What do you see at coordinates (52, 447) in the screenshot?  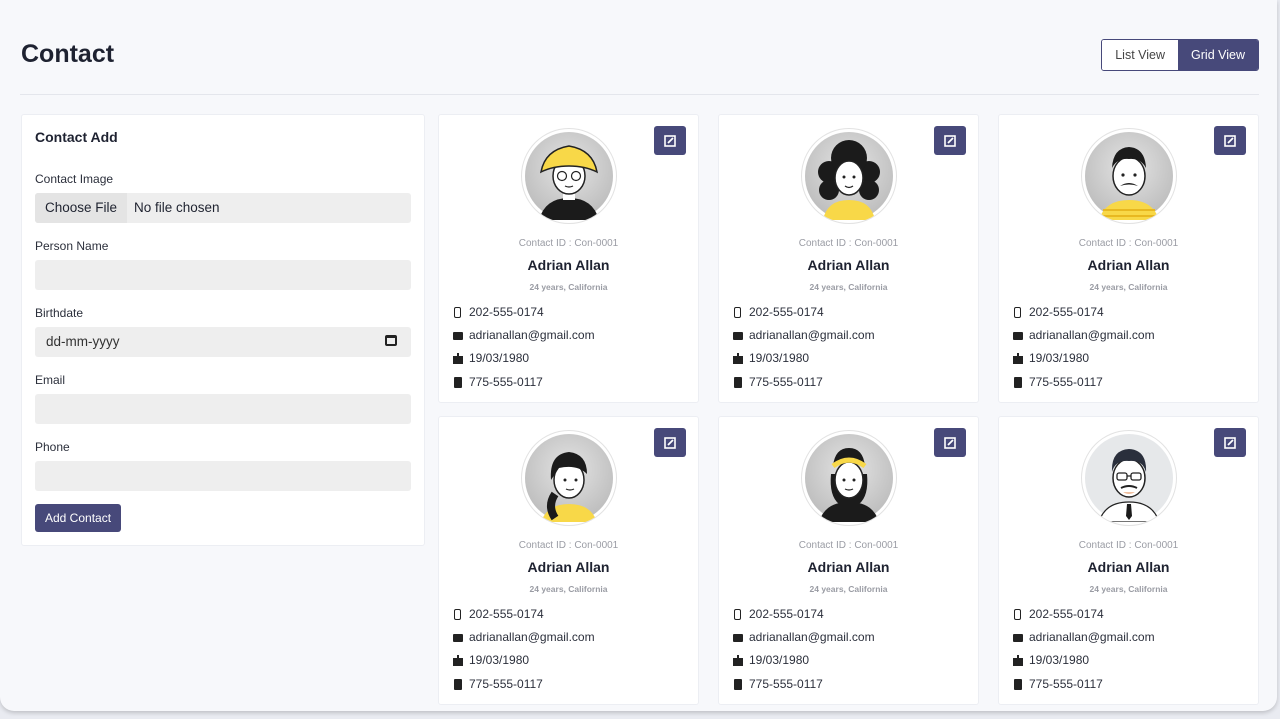 I see `phone-label: Phone` at bounding box center [52, 447].